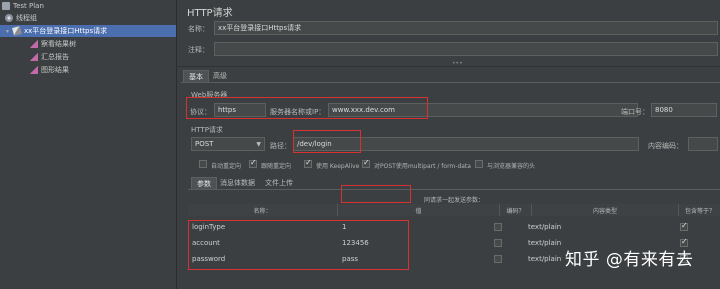 This screenshot has height=289, width=720. Describe the element at coordinates (298, 112) in the screenshot. I see `server-label: 服务器名称或IP：` at that location.